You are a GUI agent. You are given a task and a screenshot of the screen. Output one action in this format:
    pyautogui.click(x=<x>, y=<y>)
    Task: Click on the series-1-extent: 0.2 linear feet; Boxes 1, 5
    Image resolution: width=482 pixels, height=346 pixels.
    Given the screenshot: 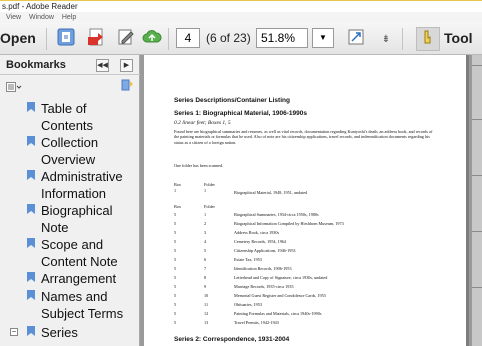 What is the action you would take?
    pyautogui.click(x=202, y=123)
    